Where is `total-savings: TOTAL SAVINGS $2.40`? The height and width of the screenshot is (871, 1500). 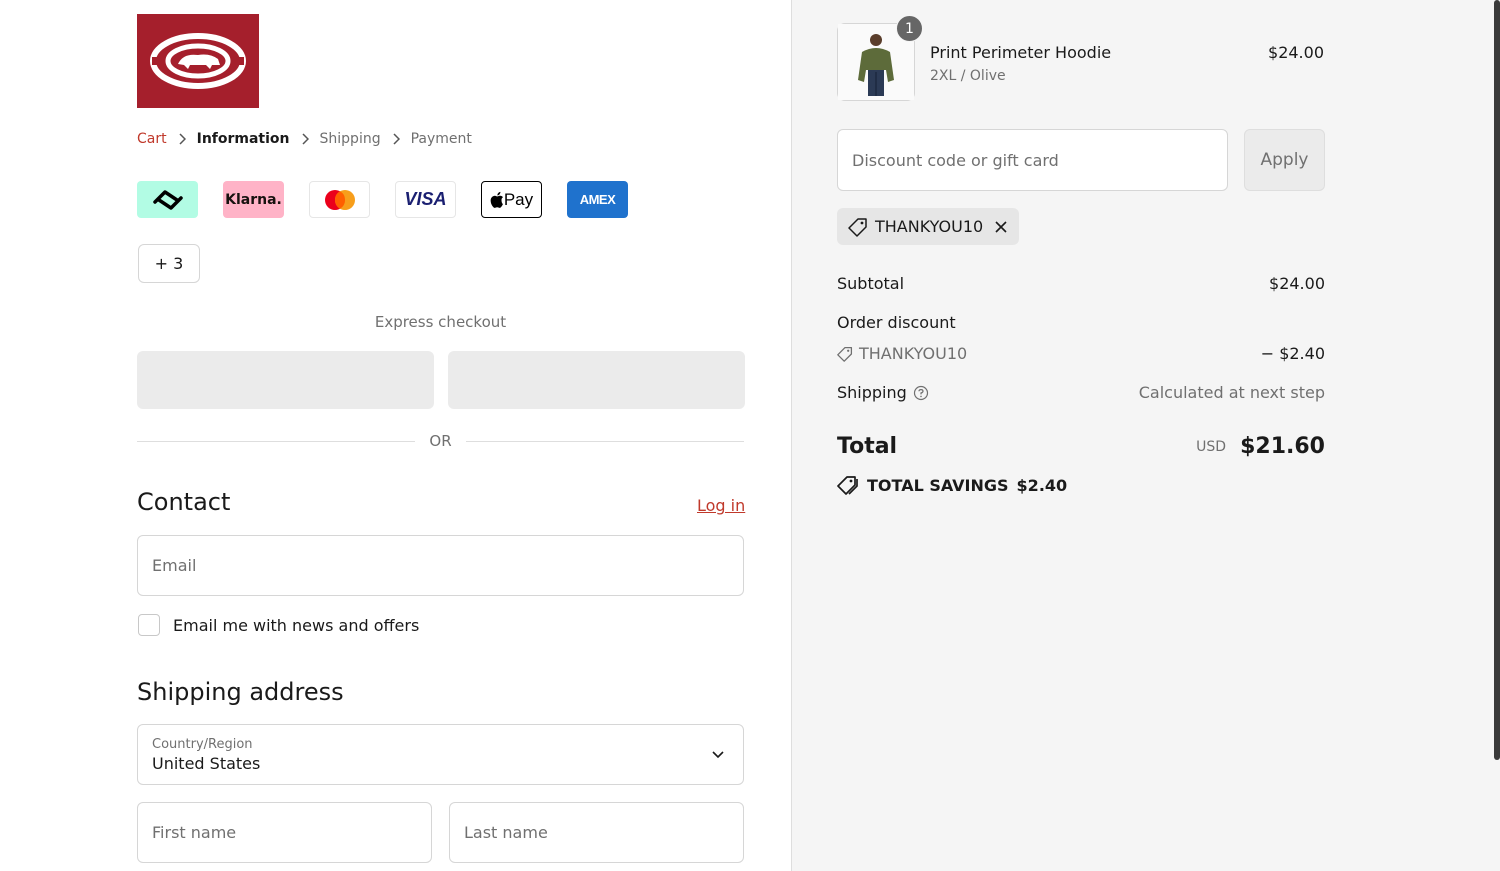 total-savings: TOTAL SAVINGS $2.40 is located at coordinates (952, 485).